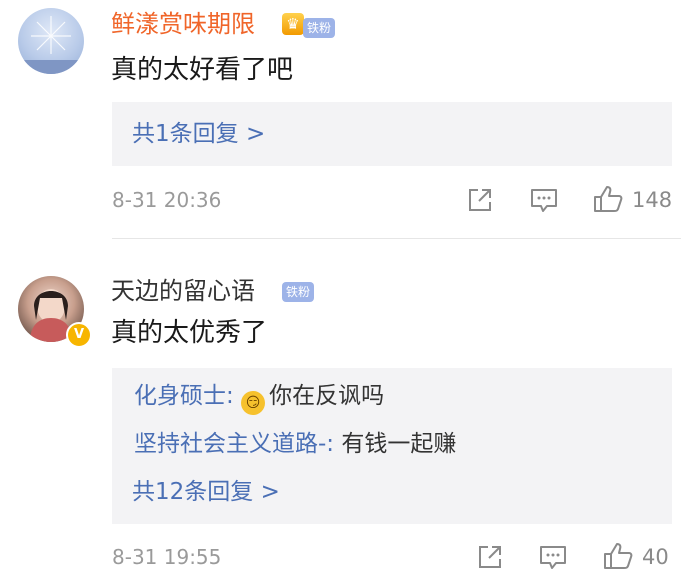  Describe the element at coordinates (327, 396) in the screenshot. I see `reply-text: 你在反讽吗` at that location.